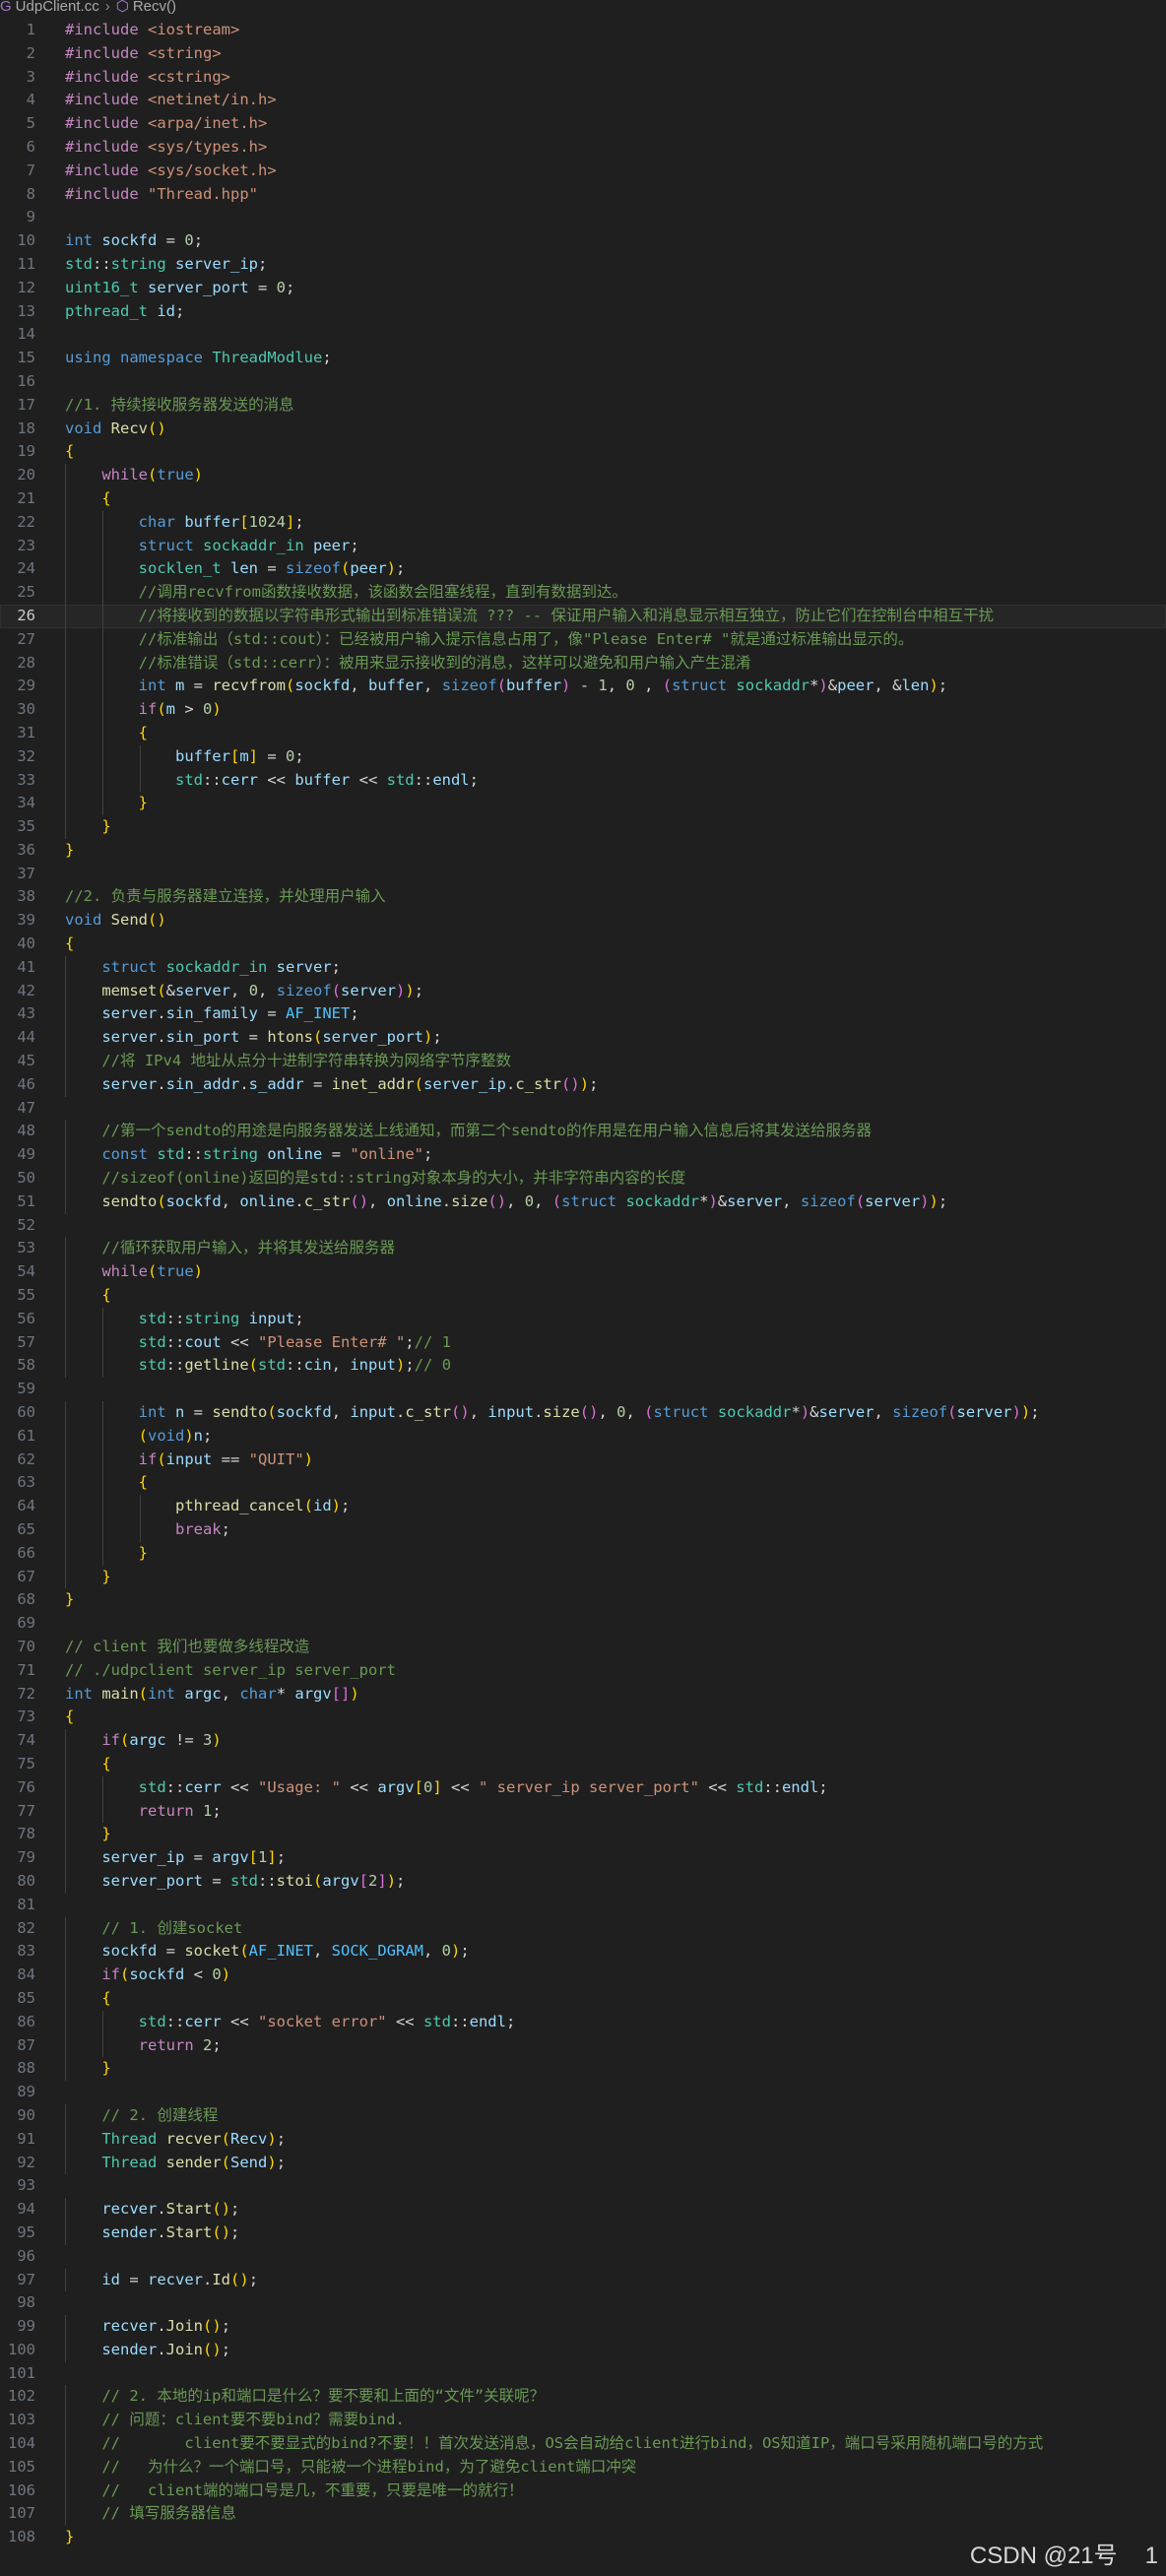 This screenshot has height=2576, width=1166. I want to click on code-line: 100 sender.Join();, so click(583, 2350).